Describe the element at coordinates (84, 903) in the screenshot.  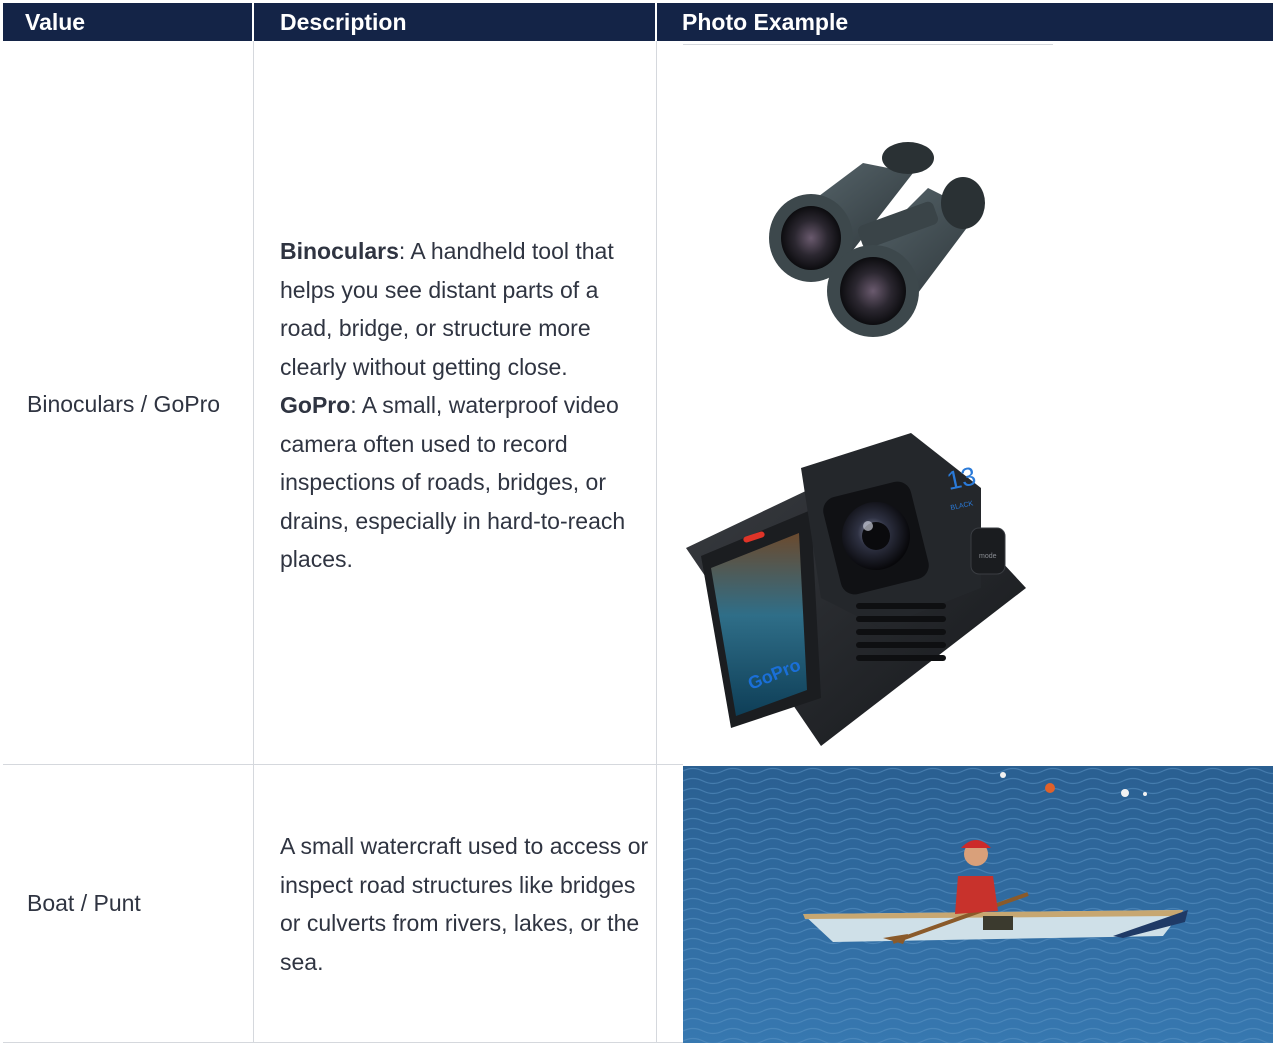
I see `table-row-2-value: Boat / Punt` at that location.